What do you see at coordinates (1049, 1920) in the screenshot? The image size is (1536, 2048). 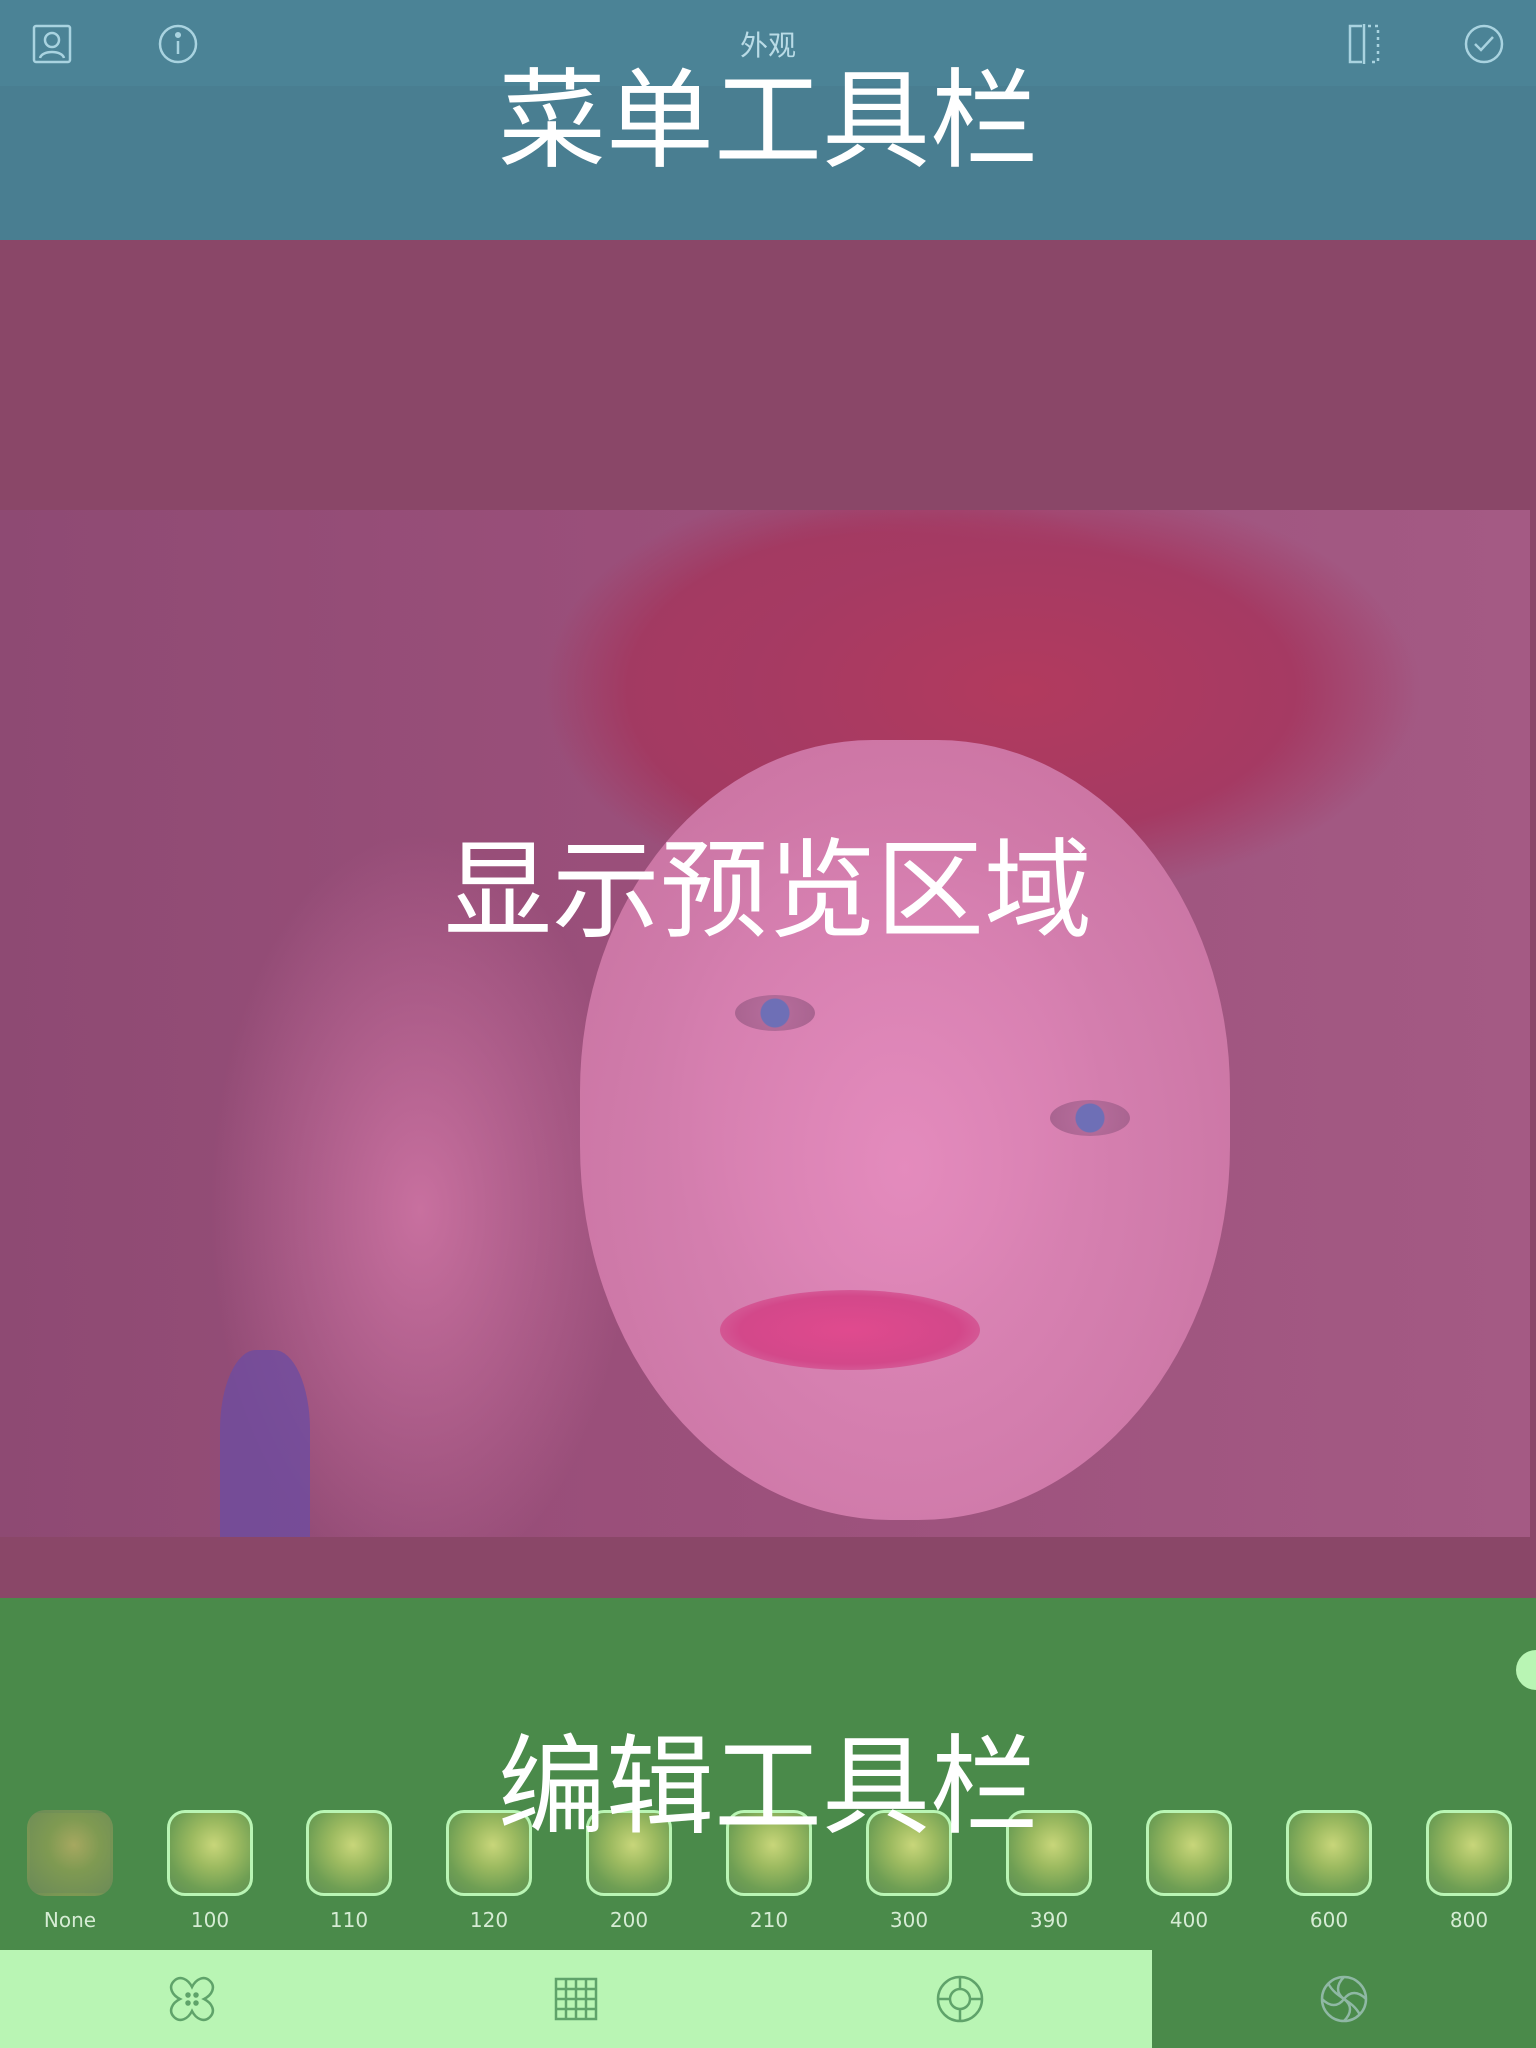 I see `filter-label: 390` at bounding box center [1049, 1920].